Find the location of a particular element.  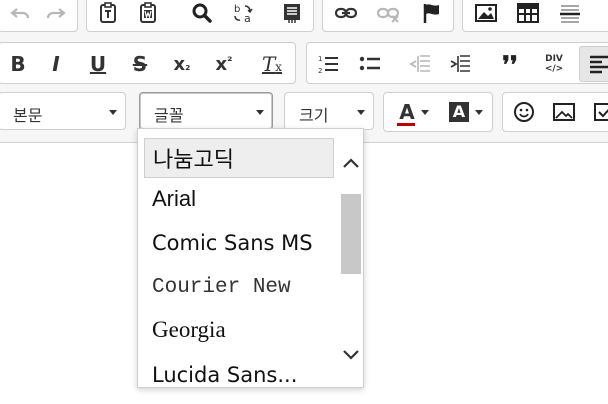

search-icon is located at coordinates (202, 13).